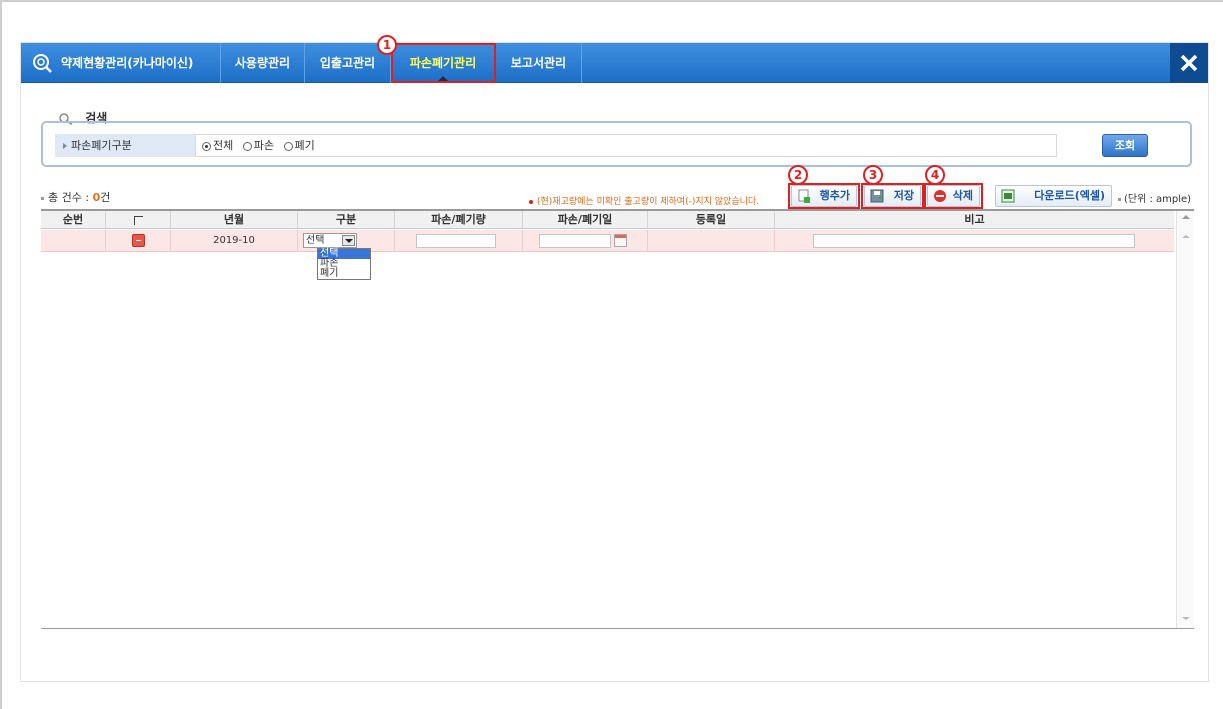 This screenshot has width=1223, height=709. Describe the element at coordinates (315, 240) in the screenshot. I see `type-select-value: 선택` at that location.